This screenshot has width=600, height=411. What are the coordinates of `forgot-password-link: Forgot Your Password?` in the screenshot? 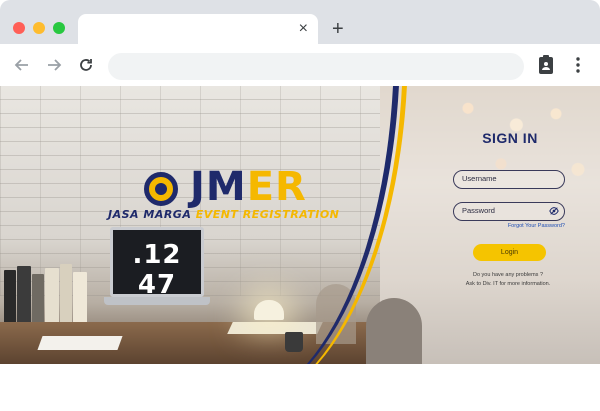 It's located at (522, 226).